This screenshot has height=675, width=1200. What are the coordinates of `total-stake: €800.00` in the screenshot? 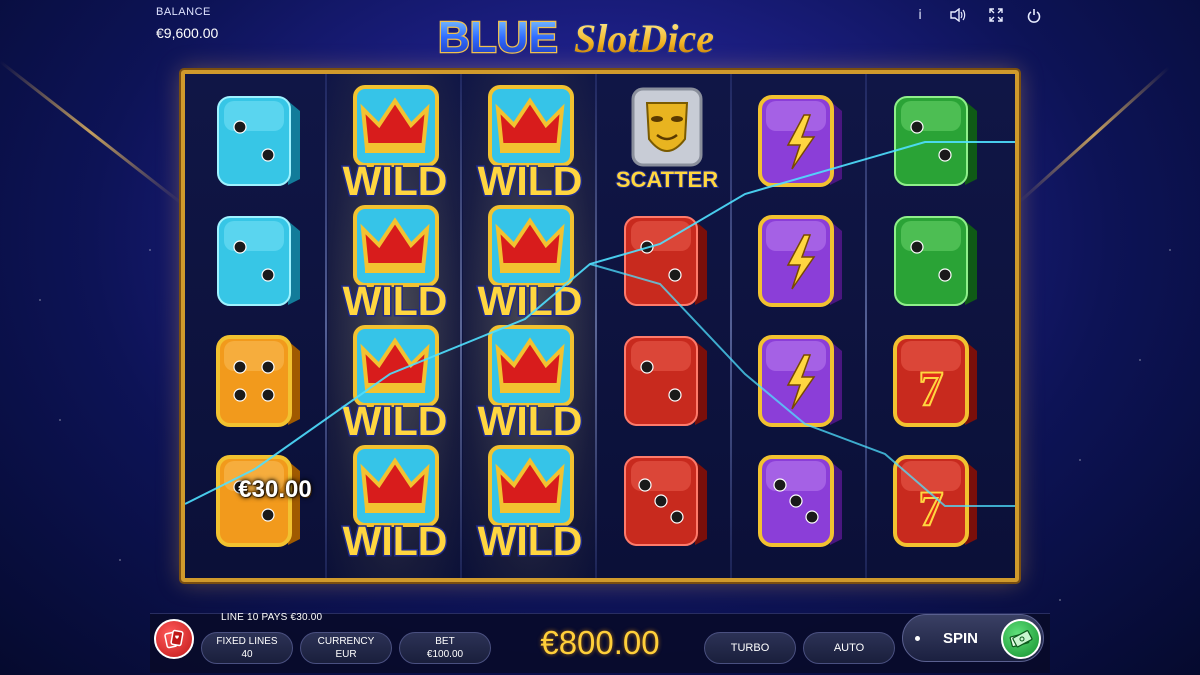 It's located at (600, 642).